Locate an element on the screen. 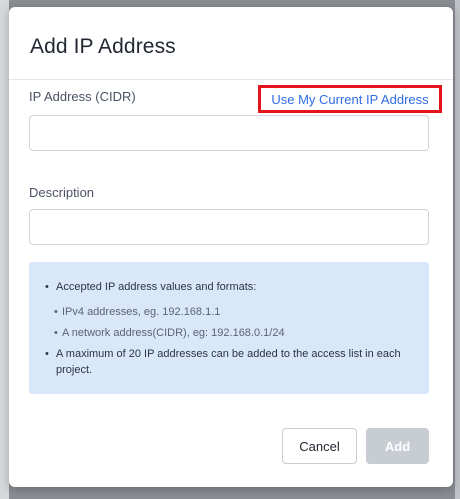 The image size is (460, 499). backdrop is located at coordinates (4, 249).